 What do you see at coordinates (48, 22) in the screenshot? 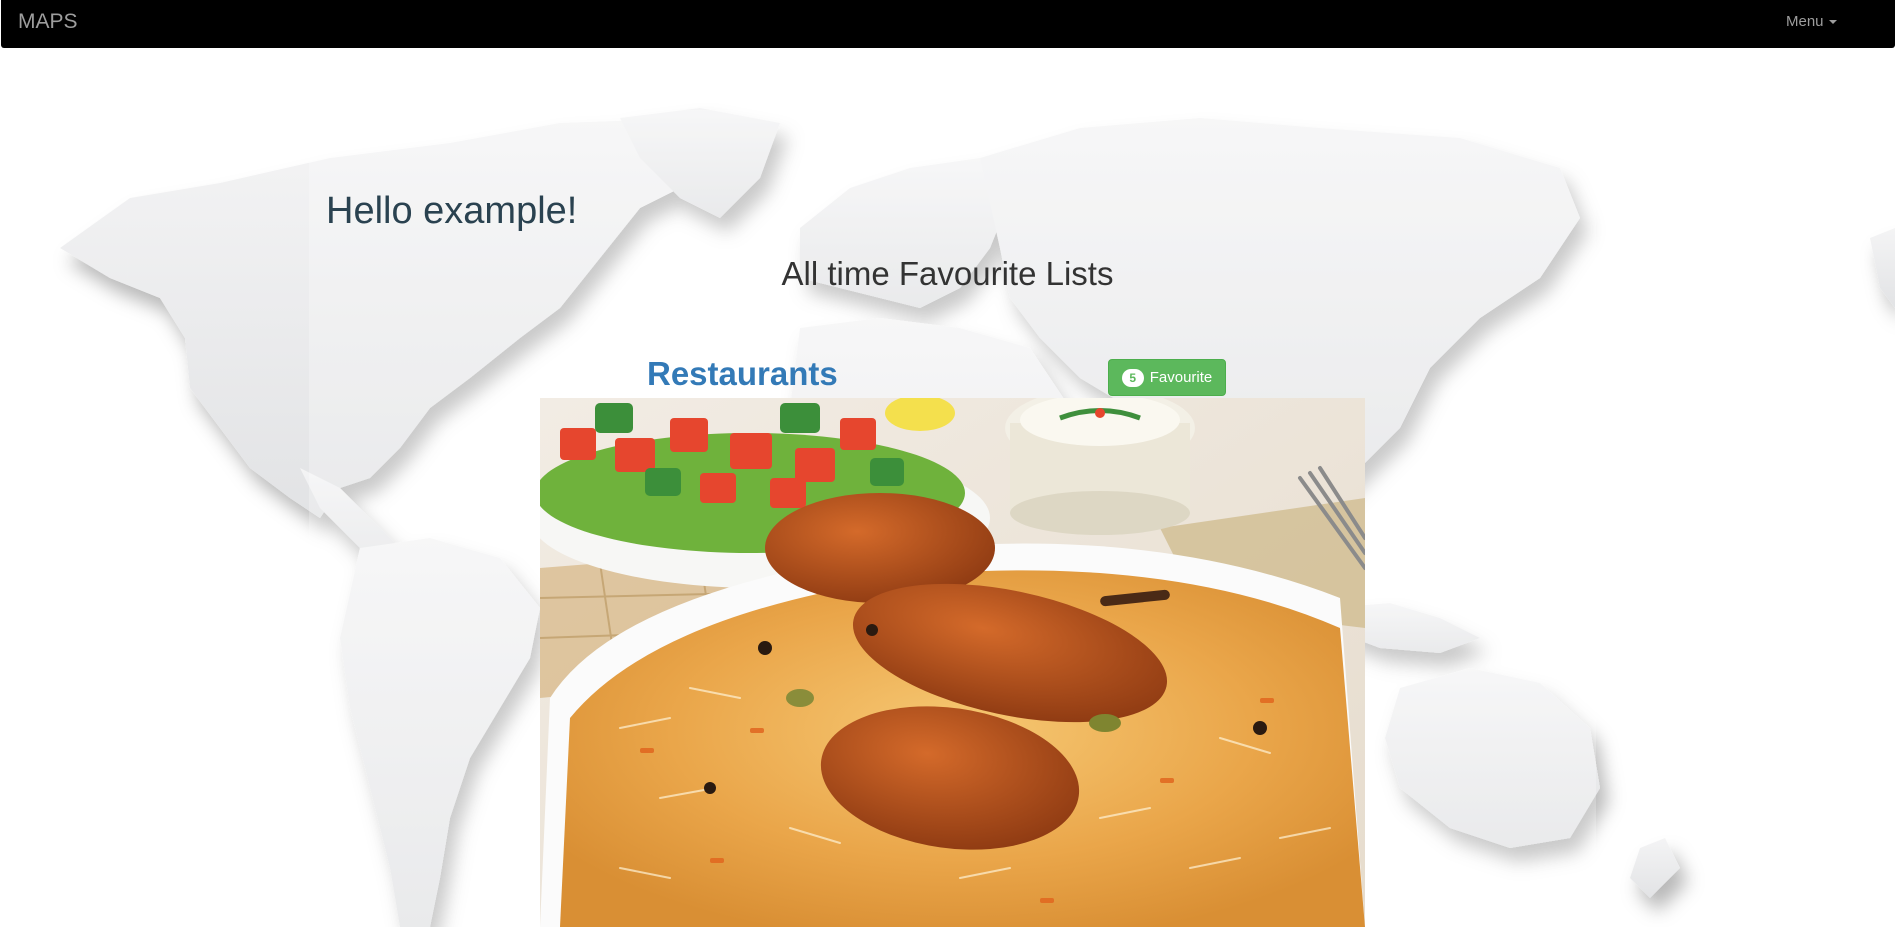
I see `brand-link: MAPS` at bounding box center [48, 22].